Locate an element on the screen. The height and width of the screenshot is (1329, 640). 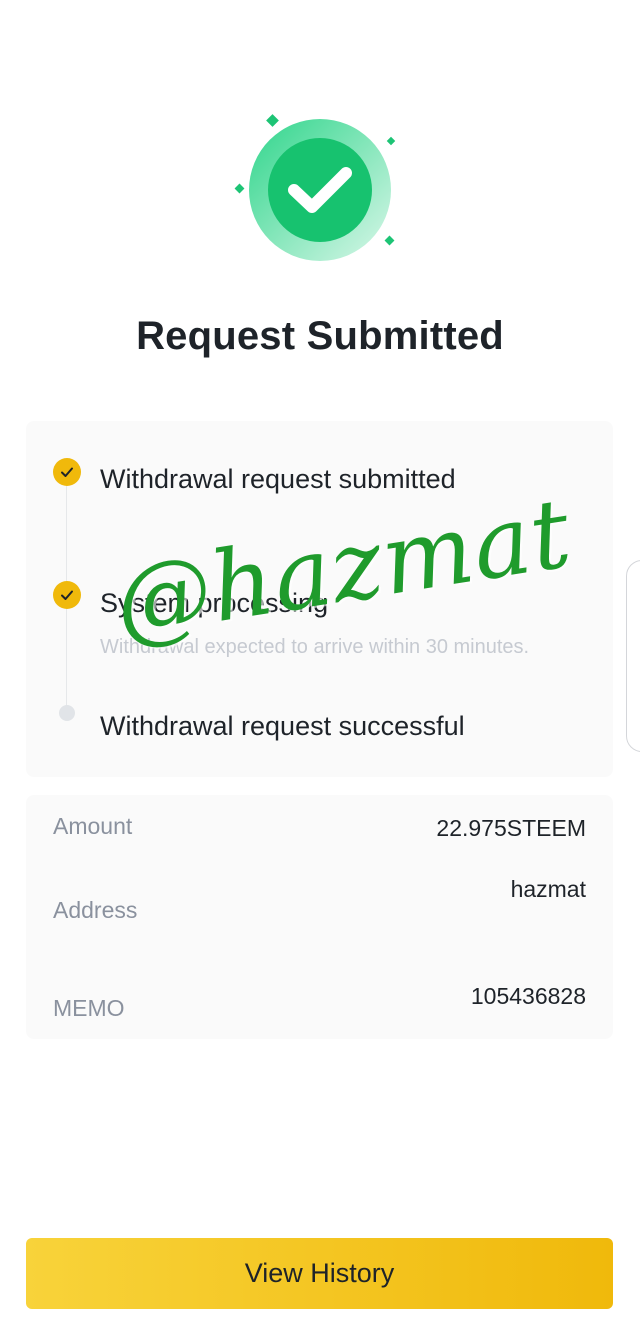
memo-label: MEMO is located at coordinates (89, 1008).